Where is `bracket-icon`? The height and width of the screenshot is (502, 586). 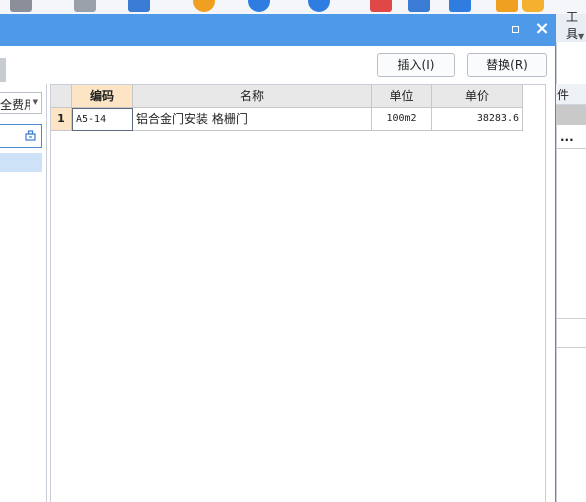 bracket-icon is located at coordinates (507, 6).